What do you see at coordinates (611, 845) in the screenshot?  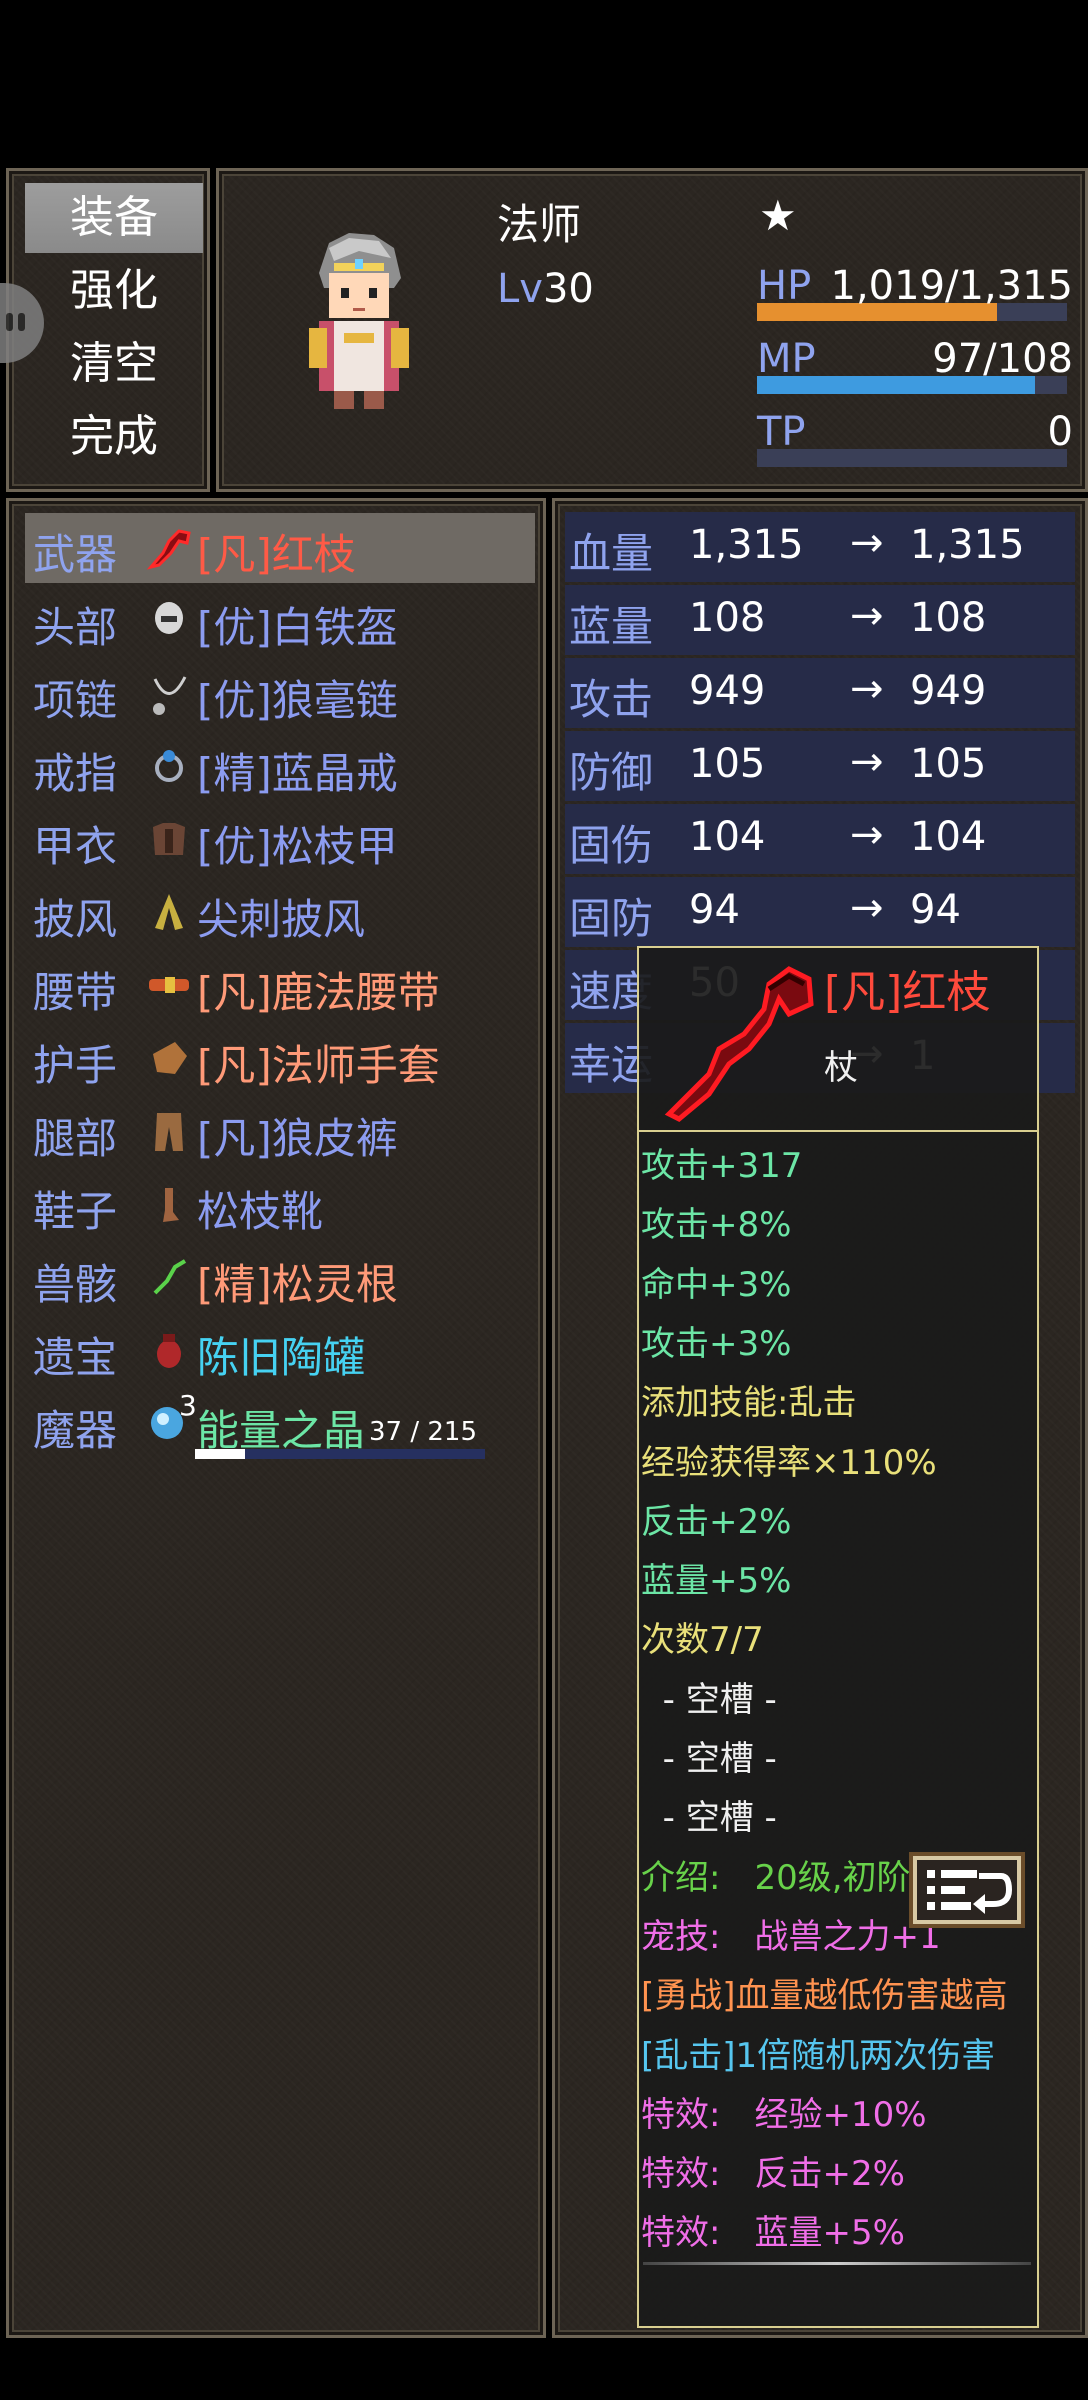 I see `stat-label: 固伤` at bounding box center [611, 845].